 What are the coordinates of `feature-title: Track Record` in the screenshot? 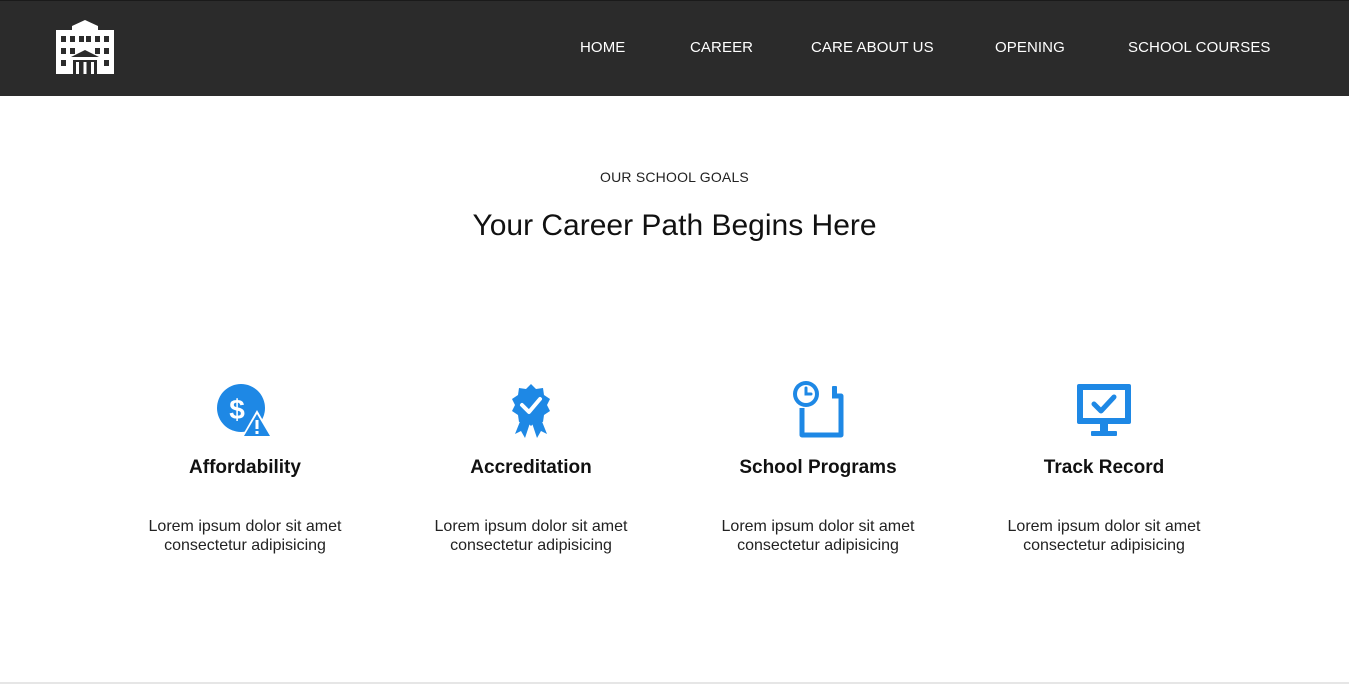 It's located at (1104, 467).